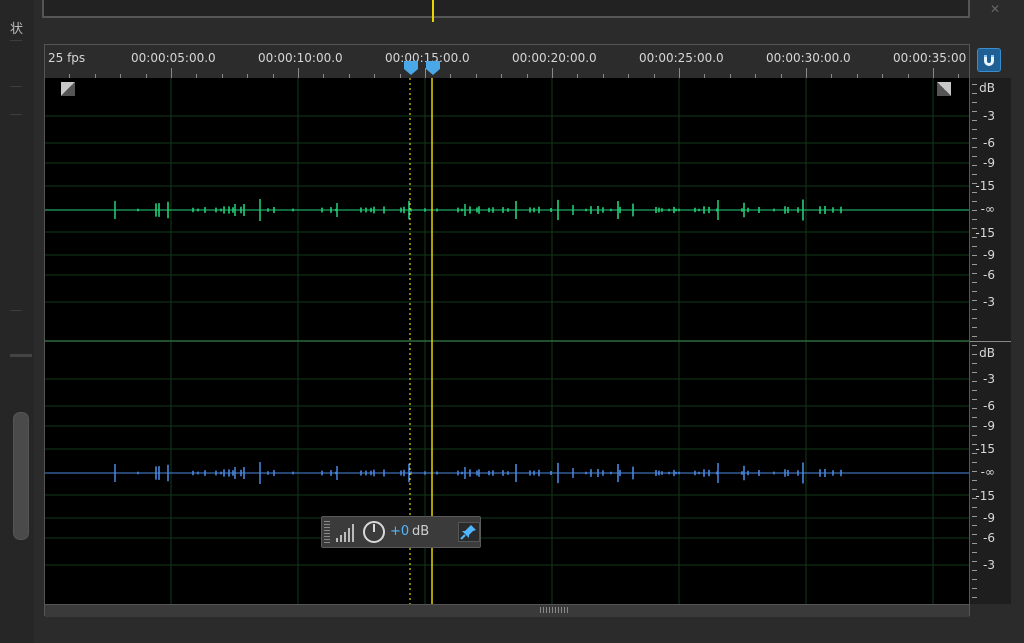 This screenshot has height=643, width=1024. I want to click on power-knob-icon, so click(374, 532).